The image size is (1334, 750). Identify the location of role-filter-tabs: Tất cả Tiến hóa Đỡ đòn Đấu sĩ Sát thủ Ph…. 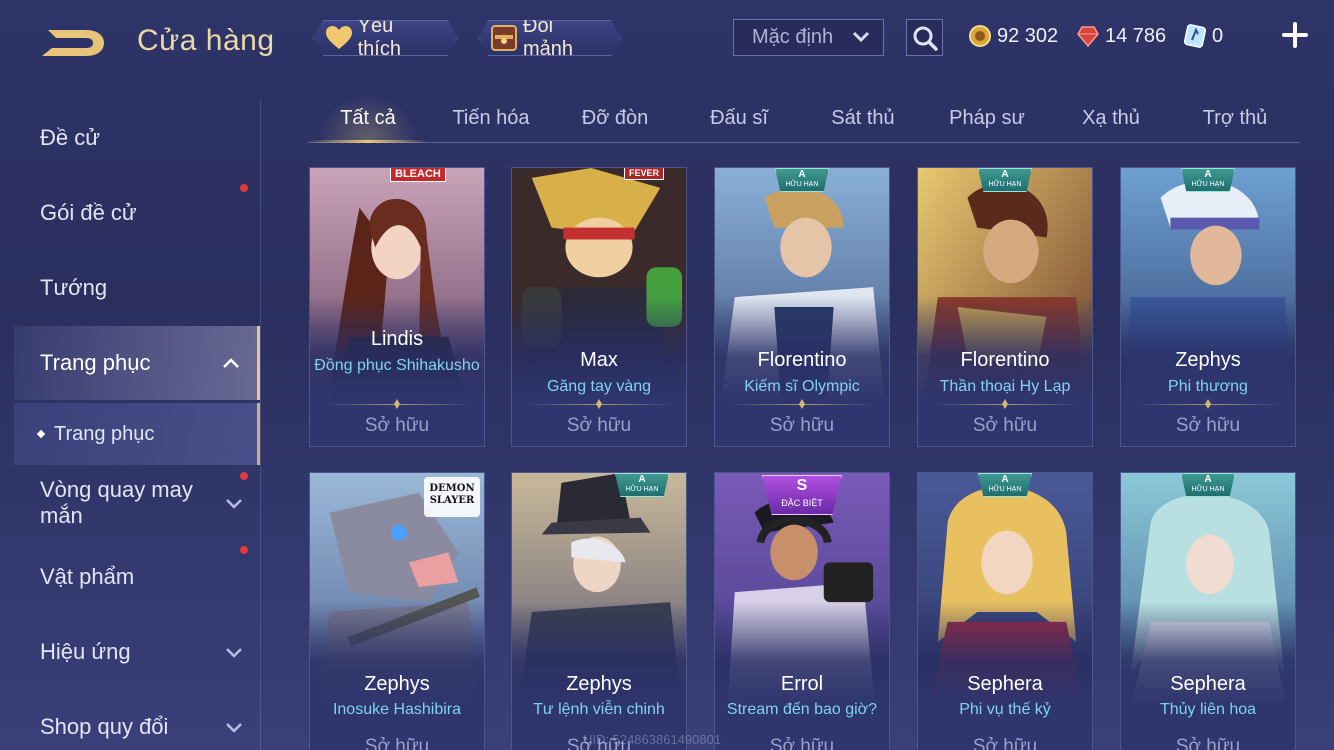
(804, 119).